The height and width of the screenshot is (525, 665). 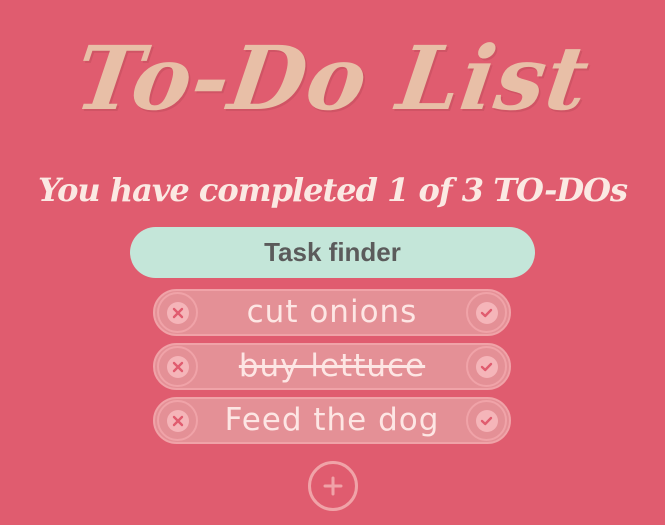 I want to click on todo-text: Feed the dog, so click(x=332, y=420).